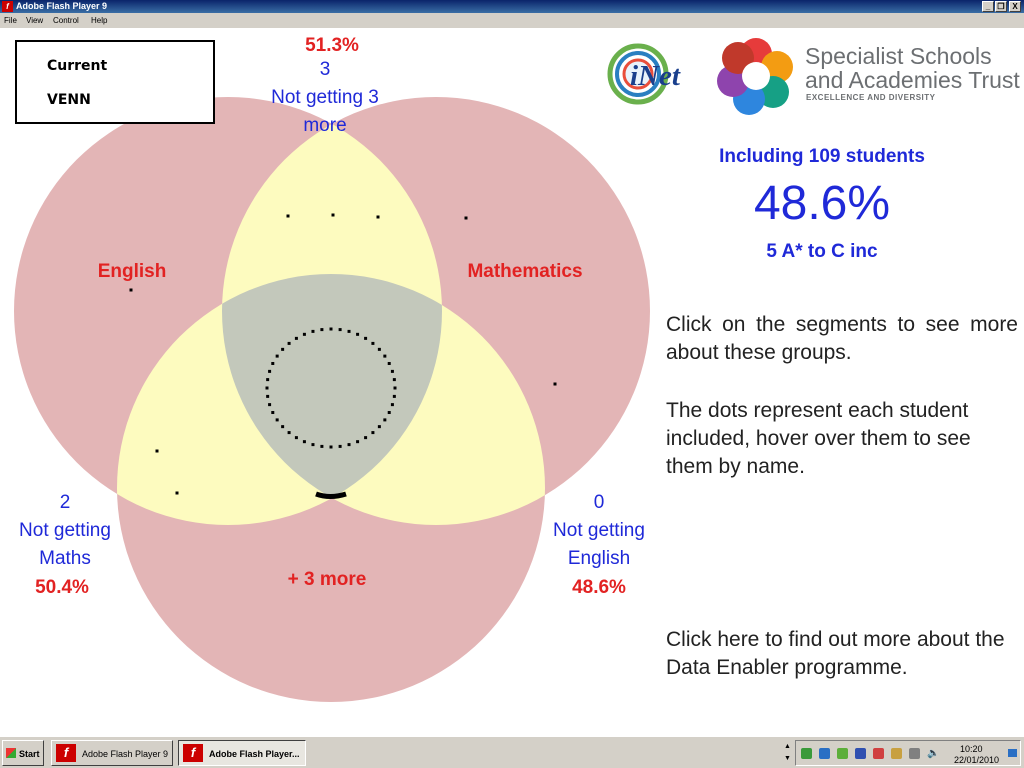 The width and height of the screenshot is (1024, 768). What do you see at coordinates (933, 753) in the screenshot?
I see `volume-icon: 🔈` at bounding box center [933, 753].